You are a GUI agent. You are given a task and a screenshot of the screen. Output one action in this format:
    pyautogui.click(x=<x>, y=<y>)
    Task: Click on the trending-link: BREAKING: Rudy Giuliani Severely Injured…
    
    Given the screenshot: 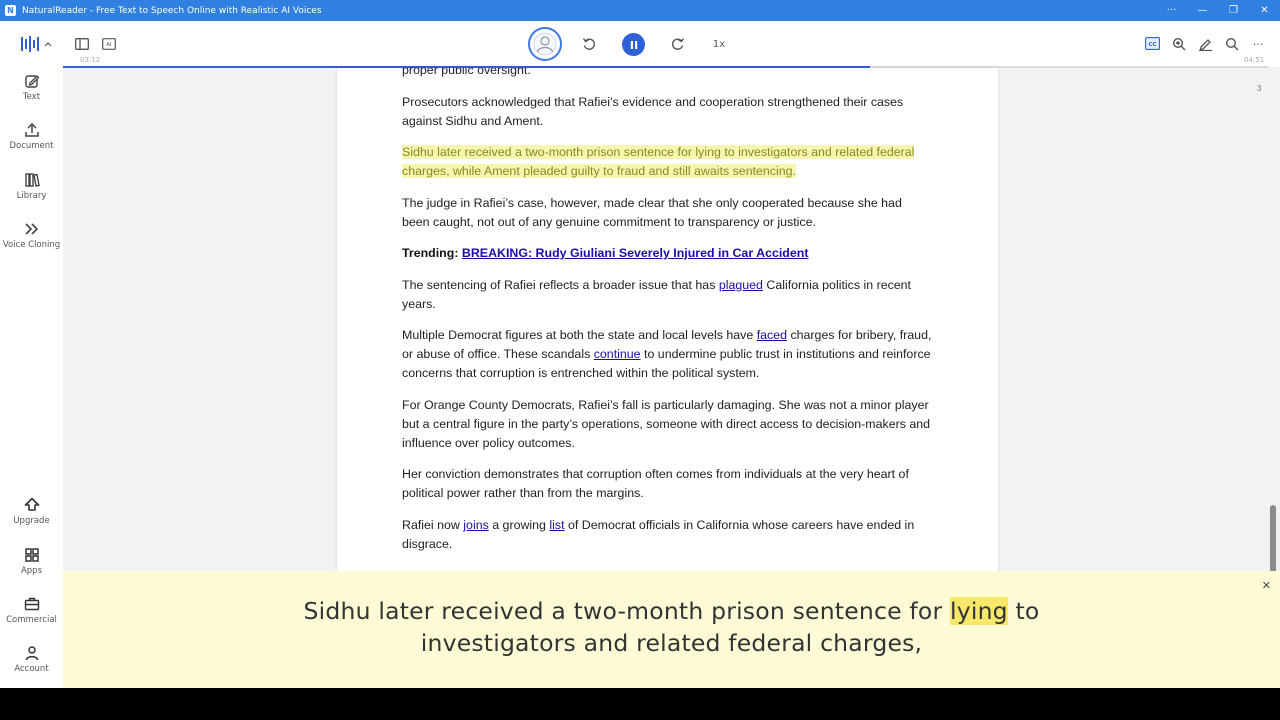 What is the action you would take?
    pyautogui.click(x=635, y=253)
    